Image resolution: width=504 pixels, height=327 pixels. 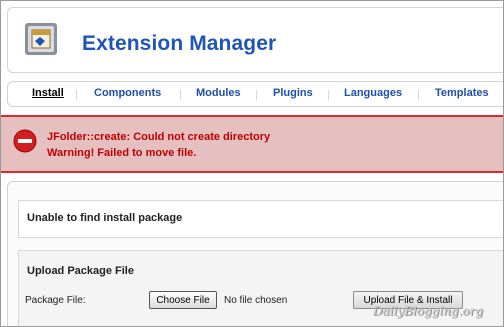 What do you see at coordinates (41, 39) in the screenshot?
I see `extension-package-icon` at bounding box center [41, 39].